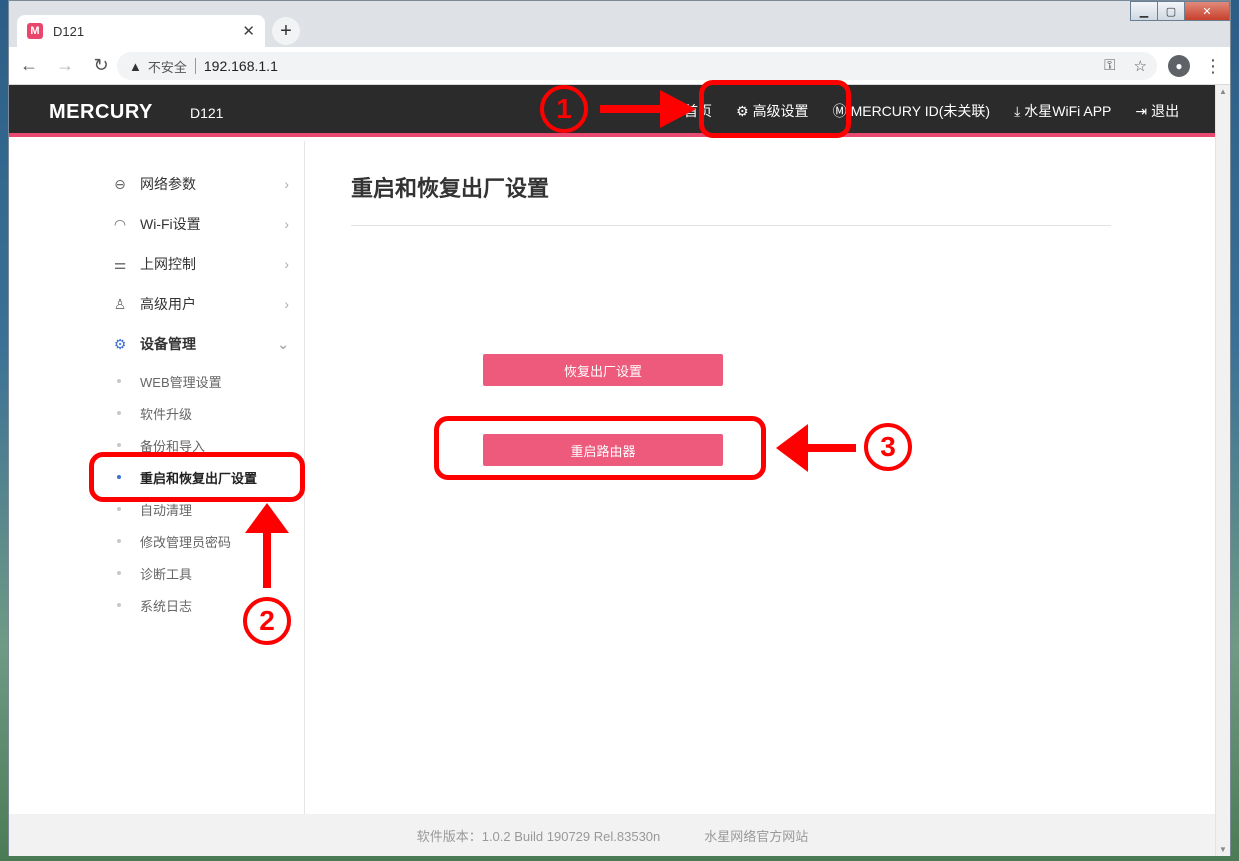 This screenshot has width=1239, height=861. What do you see at coordinates (267, 518) in the screenshot?
I see `annotation-arrow-2-head` at bounding box center [267, 518].